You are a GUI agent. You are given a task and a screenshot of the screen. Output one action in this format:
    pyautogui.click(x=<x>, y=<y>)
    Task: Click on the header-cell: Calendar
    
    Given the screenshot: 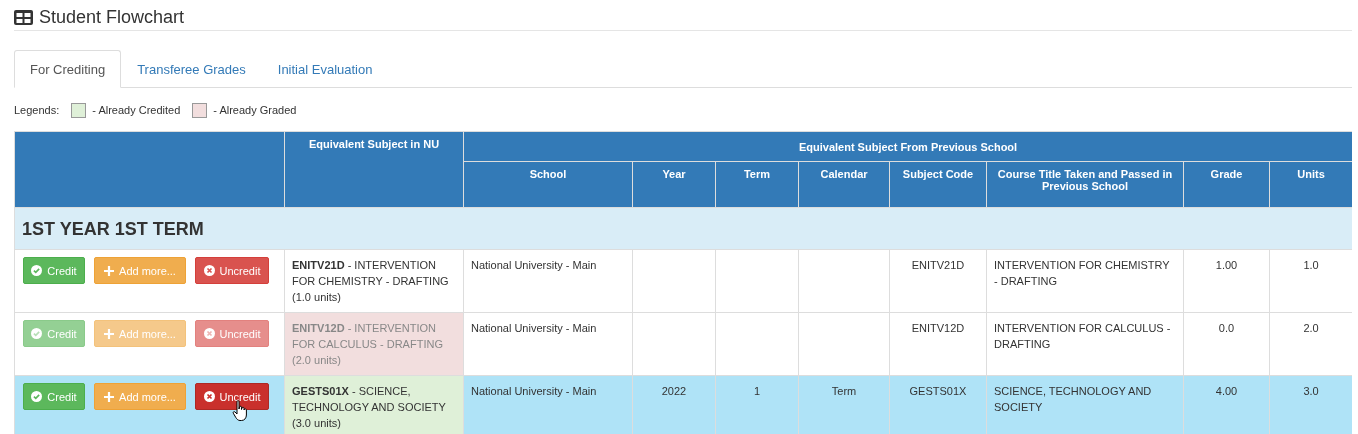 What is the action you would take?
    pyautogui.click(x=844, y=184)
    